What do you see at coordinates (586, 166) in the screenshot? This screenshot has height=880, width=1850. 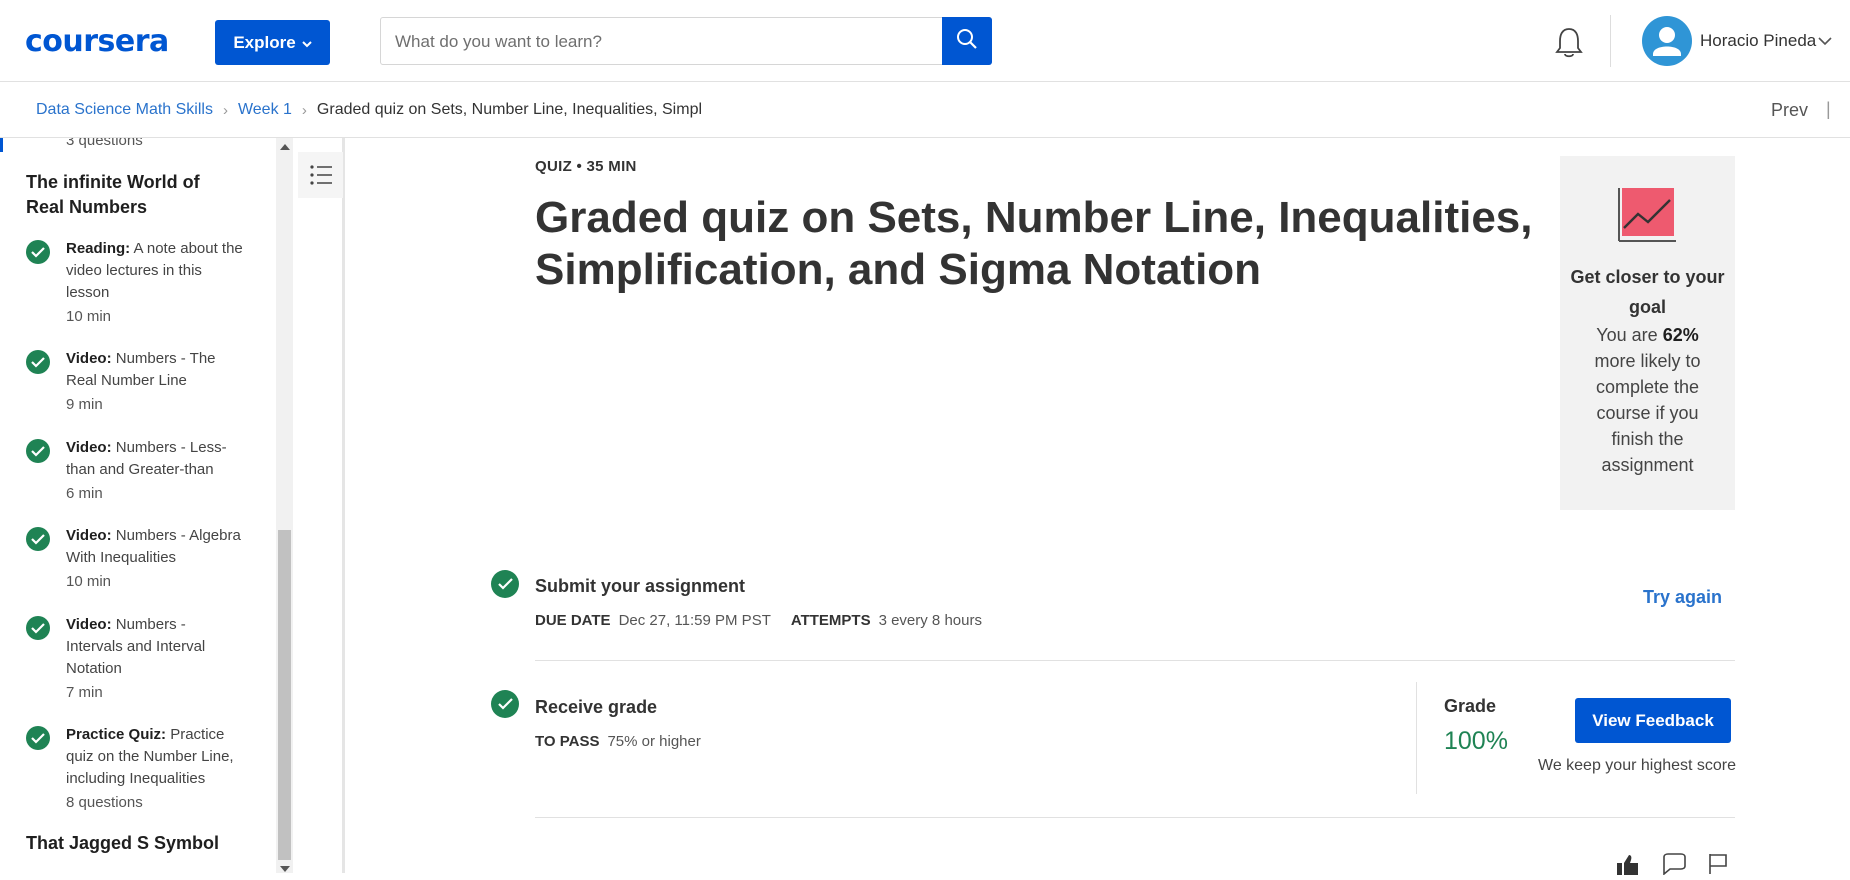 I see `quiz-meta: QUIZ • 35 MIN` at bounding box center [586, 166].